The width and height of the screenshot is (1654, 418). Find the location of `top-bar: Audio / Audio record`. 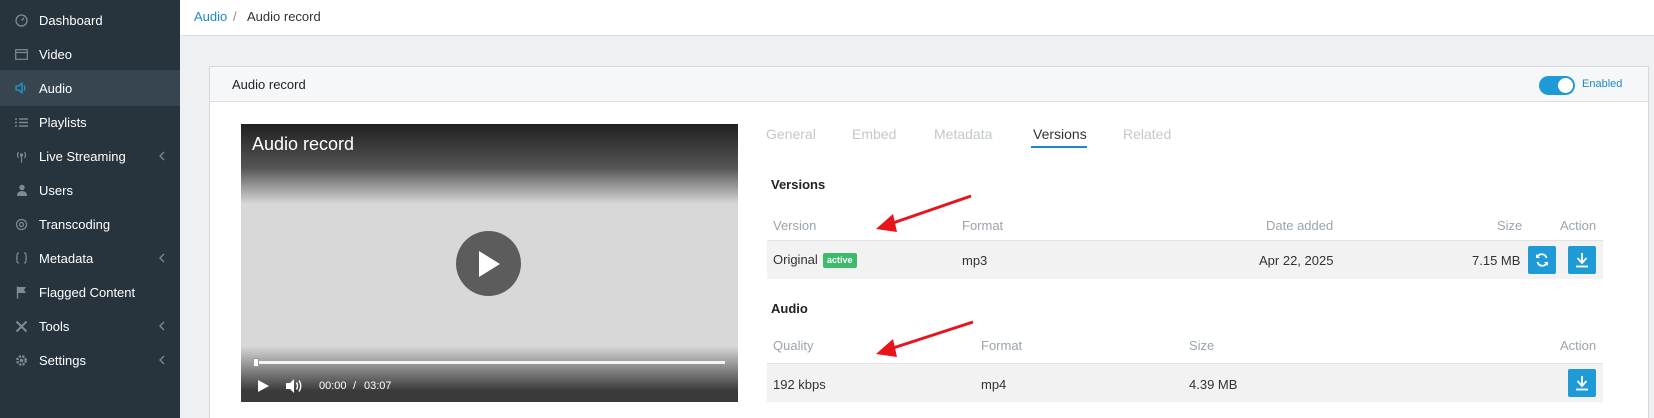

top-bar: Audio / Audio record is located at coordinates (917, 18).